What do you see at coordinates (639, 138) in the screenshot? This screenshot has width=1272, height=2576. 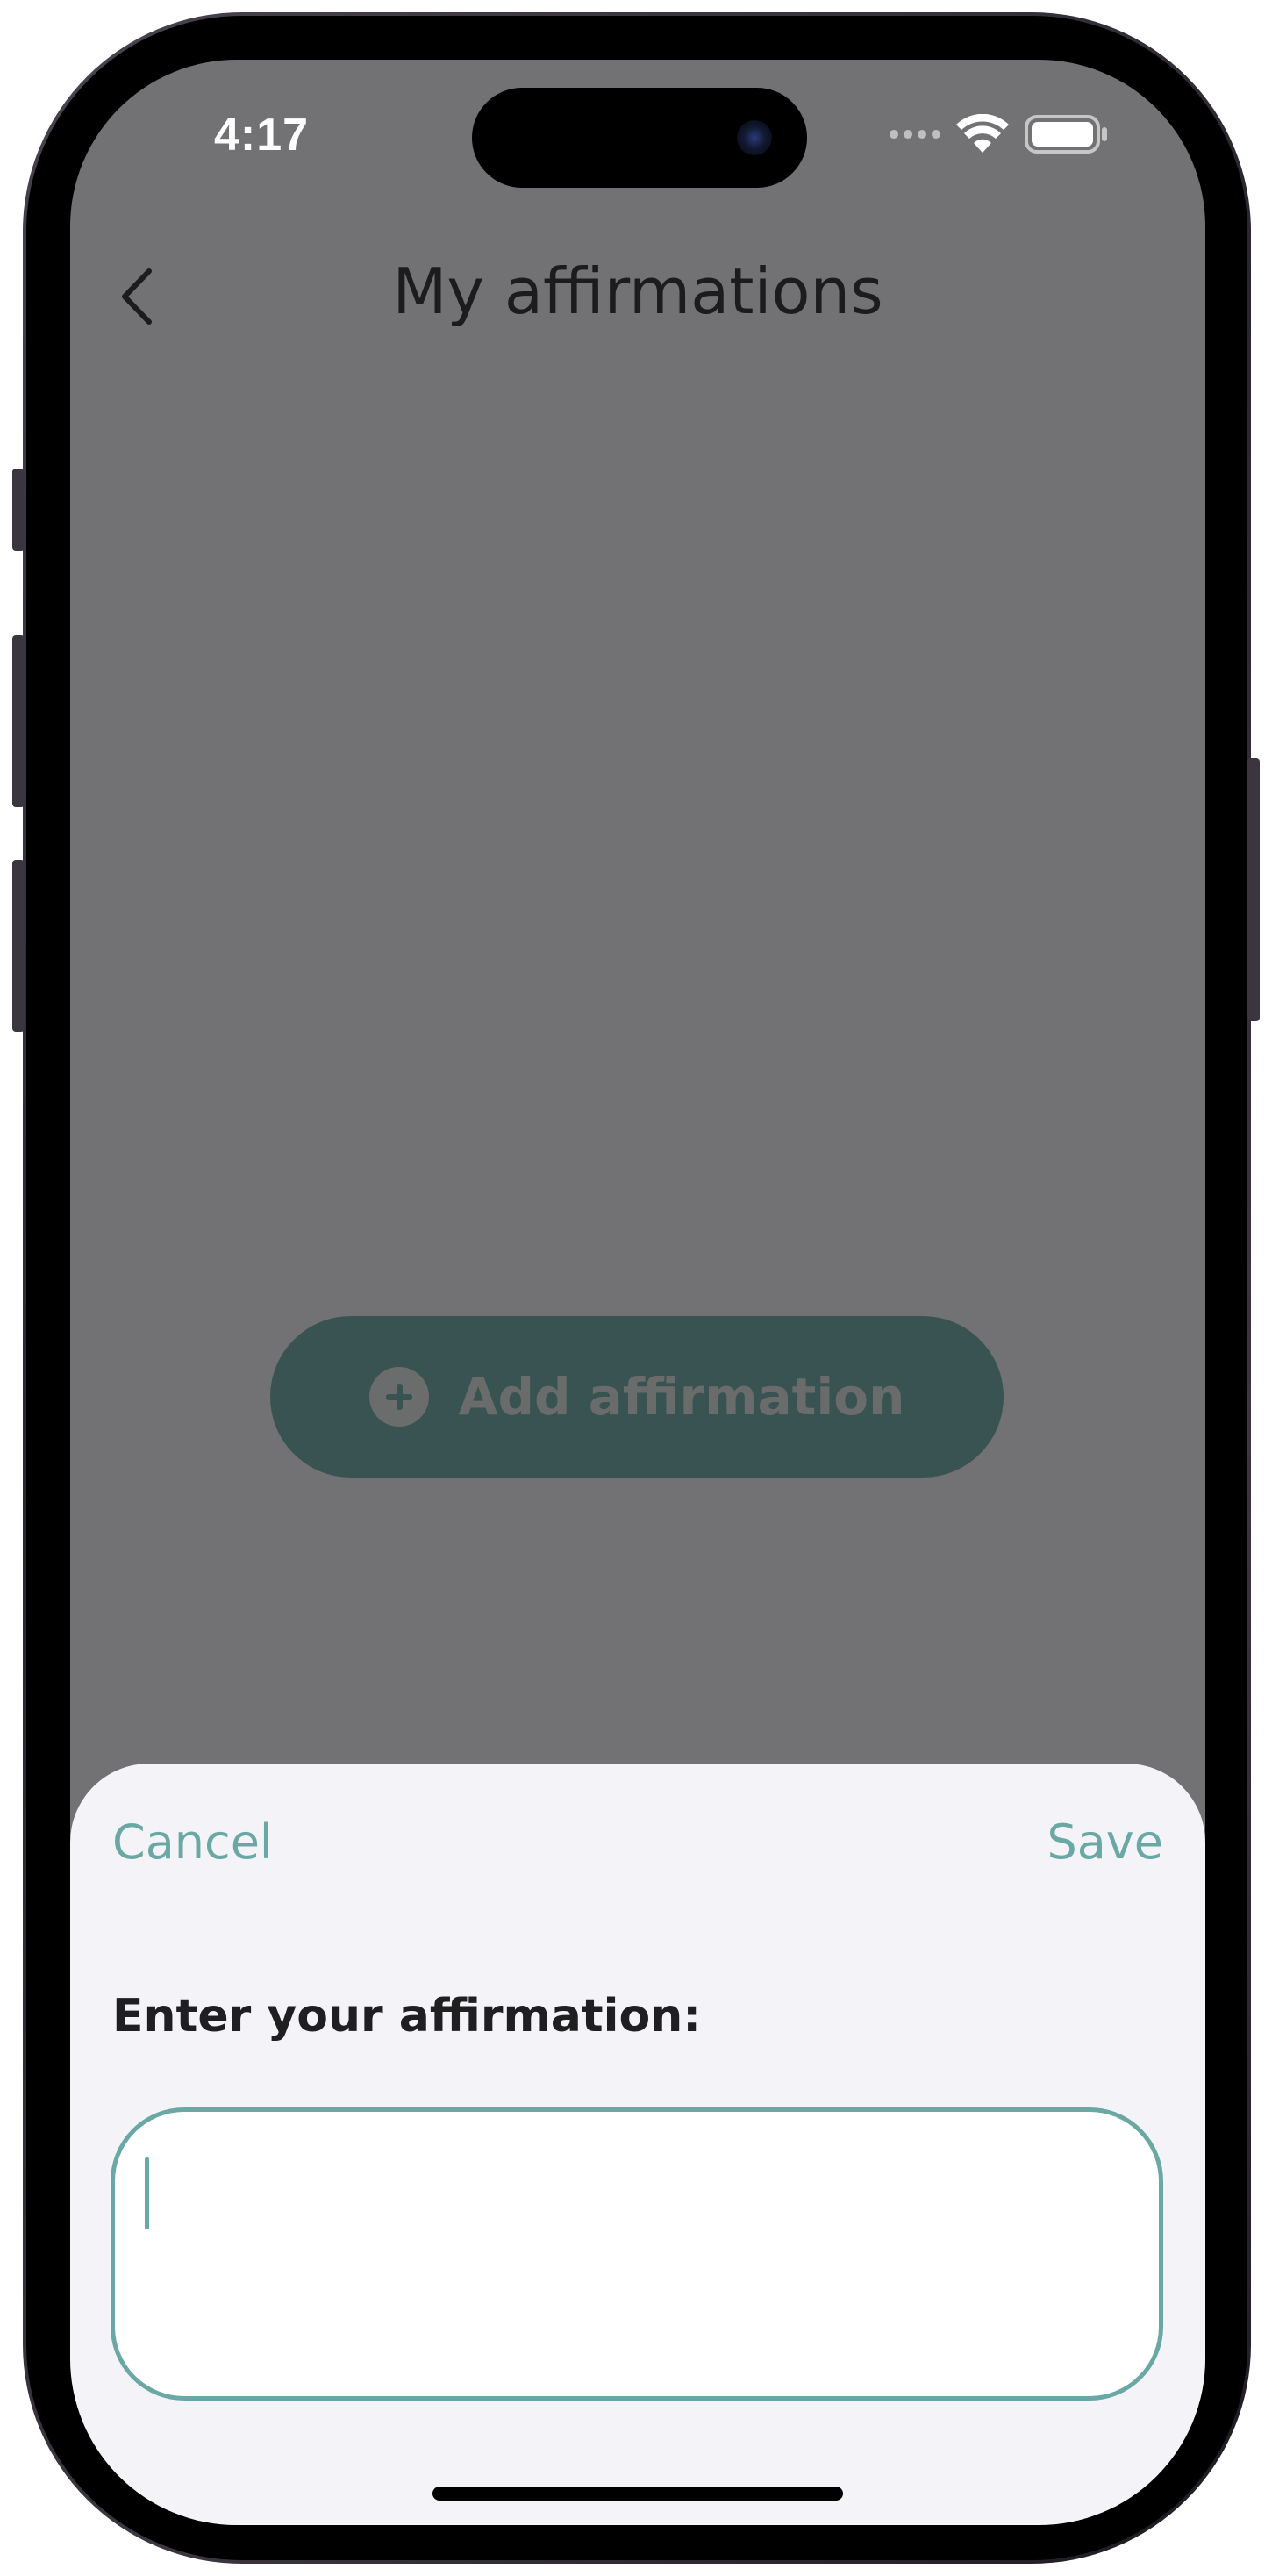 I see `dynamic-island` at bounding box center [639, 138].